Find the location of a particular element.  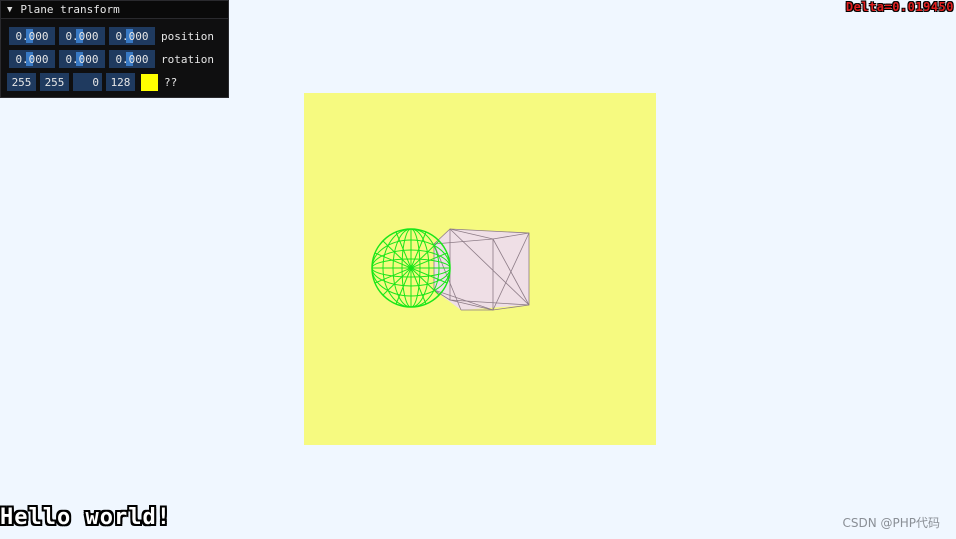

hello-world-text: Hello world! is located at coordinates (85, 517).